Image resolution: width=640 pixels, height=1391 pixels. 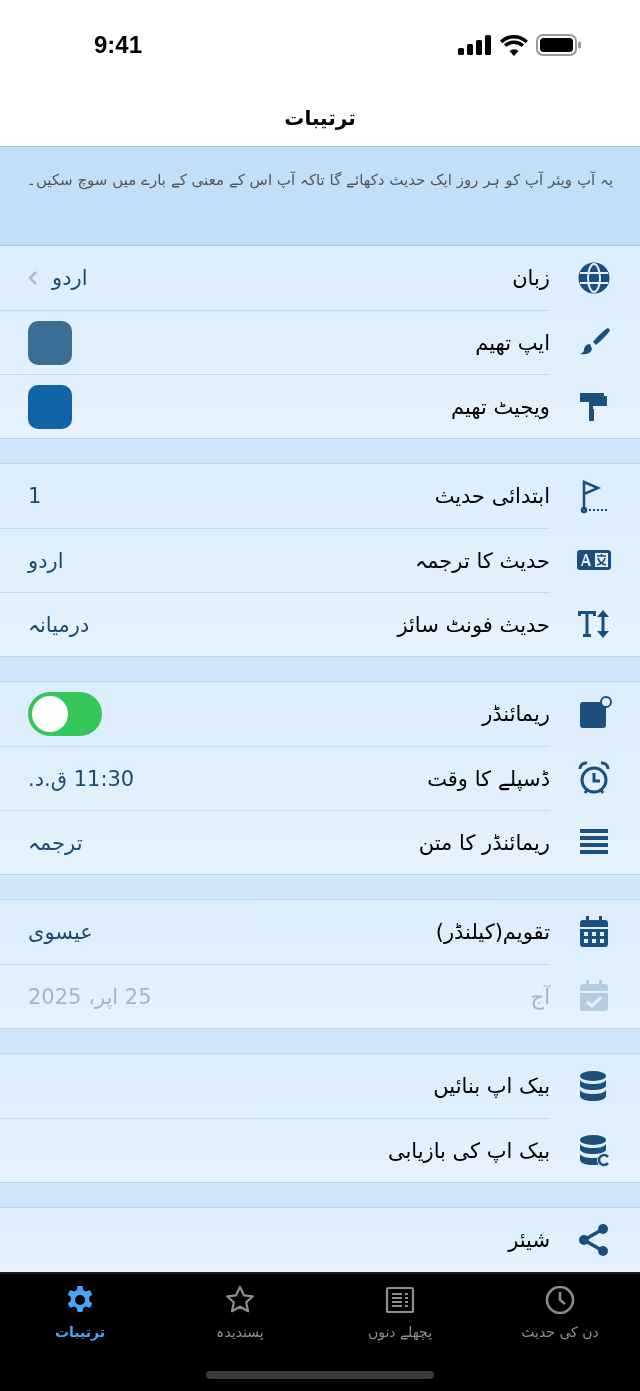 I want to click on row-label: بیک اپ بنائیں, so click(x=491, y=1086).